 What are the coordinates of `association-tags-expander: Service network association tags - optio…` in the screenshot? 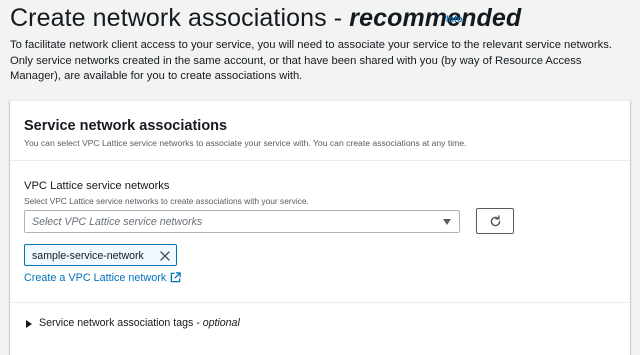 It's located at (174, 325).